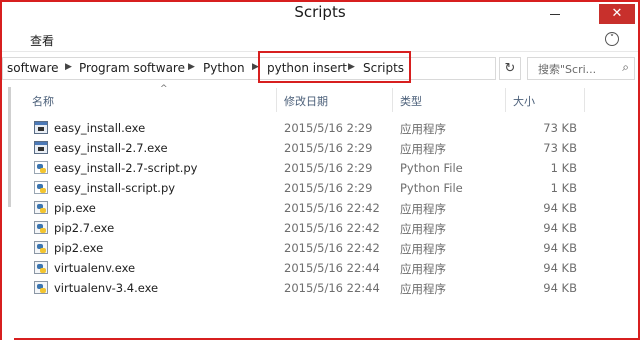  Describe the element at coordinates (625, 67) in the screenshot. I see `search-icon: ⌕` at that location.